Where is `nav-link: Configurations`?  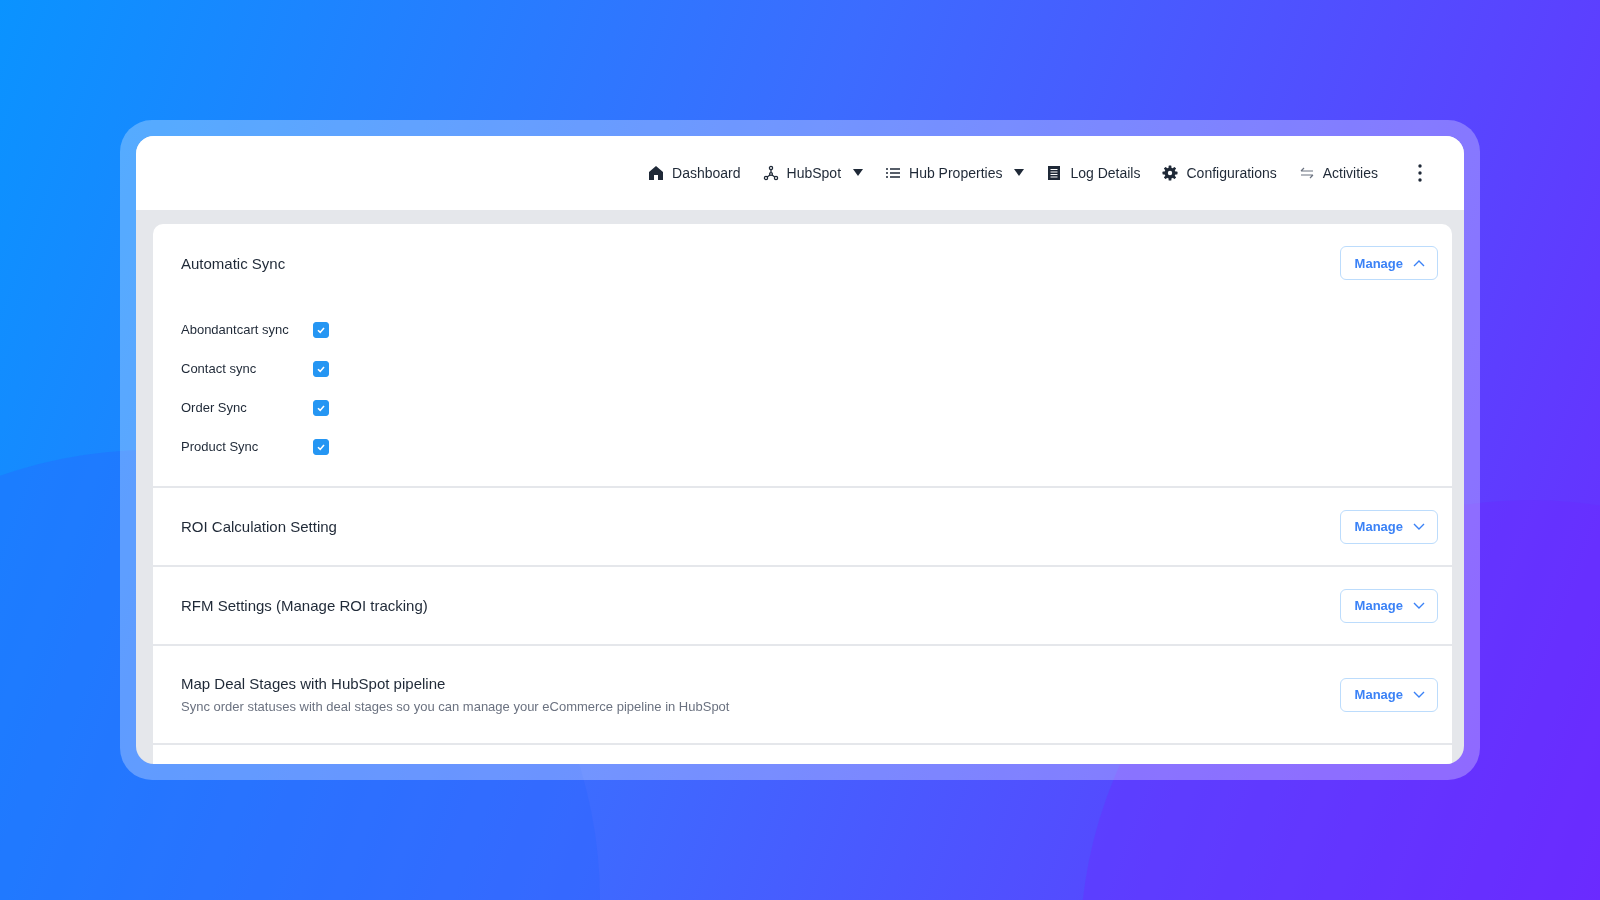 nav-link: Configurations is located at coordinates (1219, 173).